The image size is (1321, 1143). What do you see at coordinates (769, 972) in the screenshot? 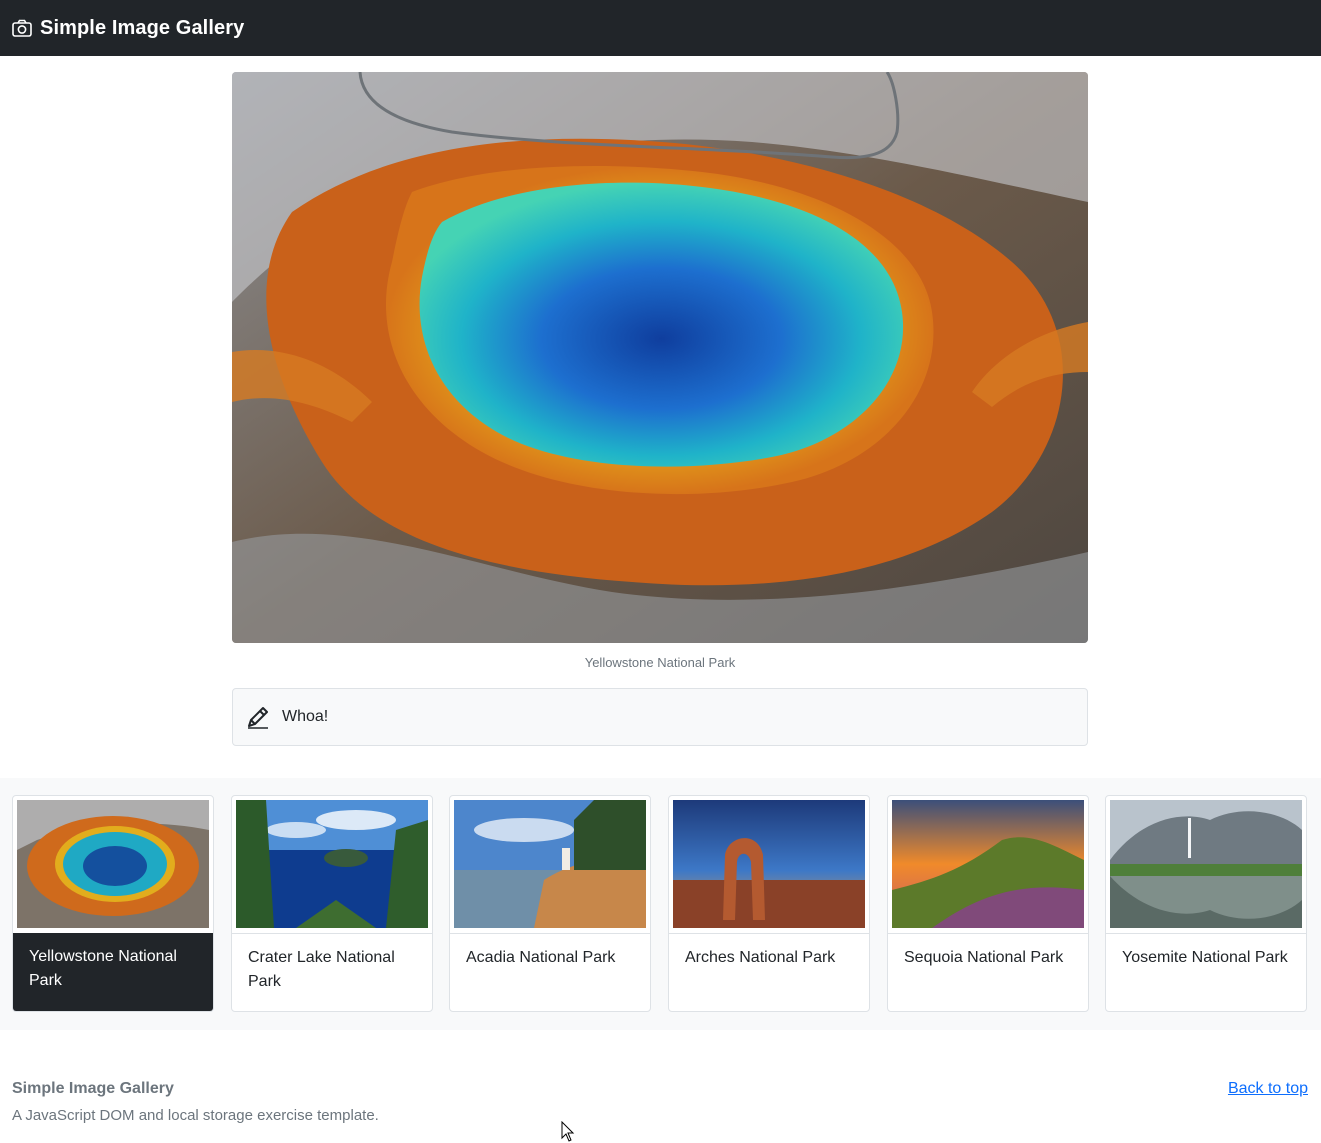
I see `gallery-card-label: Arches National Park` at bounding box center [769, 972].